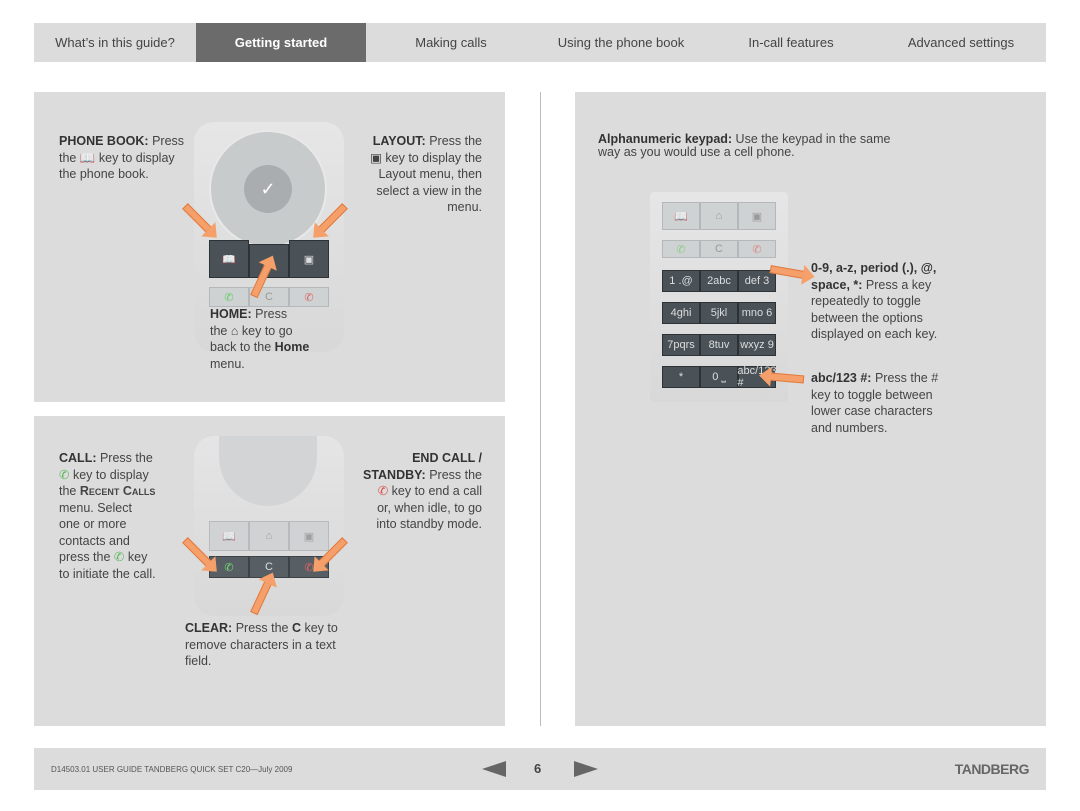  I want to click on keypad-key: wxyz 9, so click(757, 345).